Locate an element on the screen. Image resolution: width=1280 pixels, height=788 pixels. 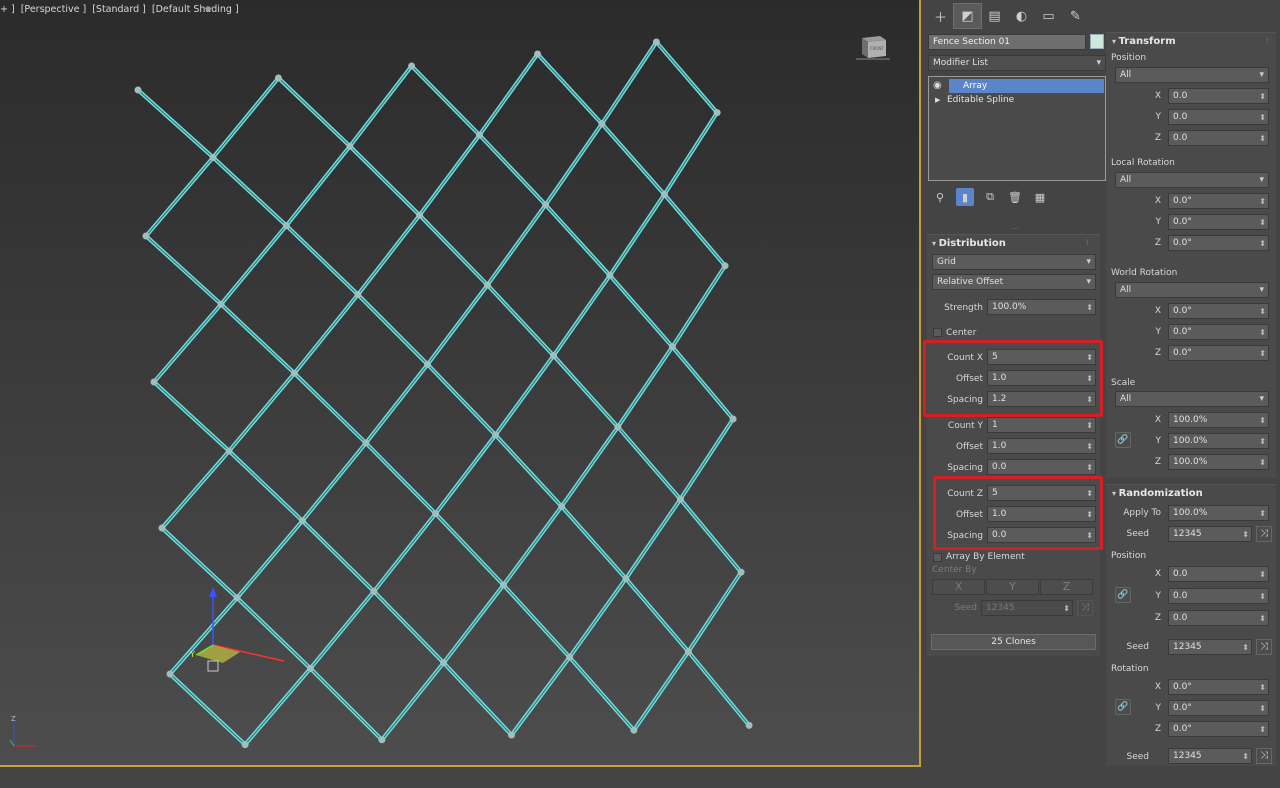
rand-position-y-spinner: 0.0 is located at coordinates (1218, 596).